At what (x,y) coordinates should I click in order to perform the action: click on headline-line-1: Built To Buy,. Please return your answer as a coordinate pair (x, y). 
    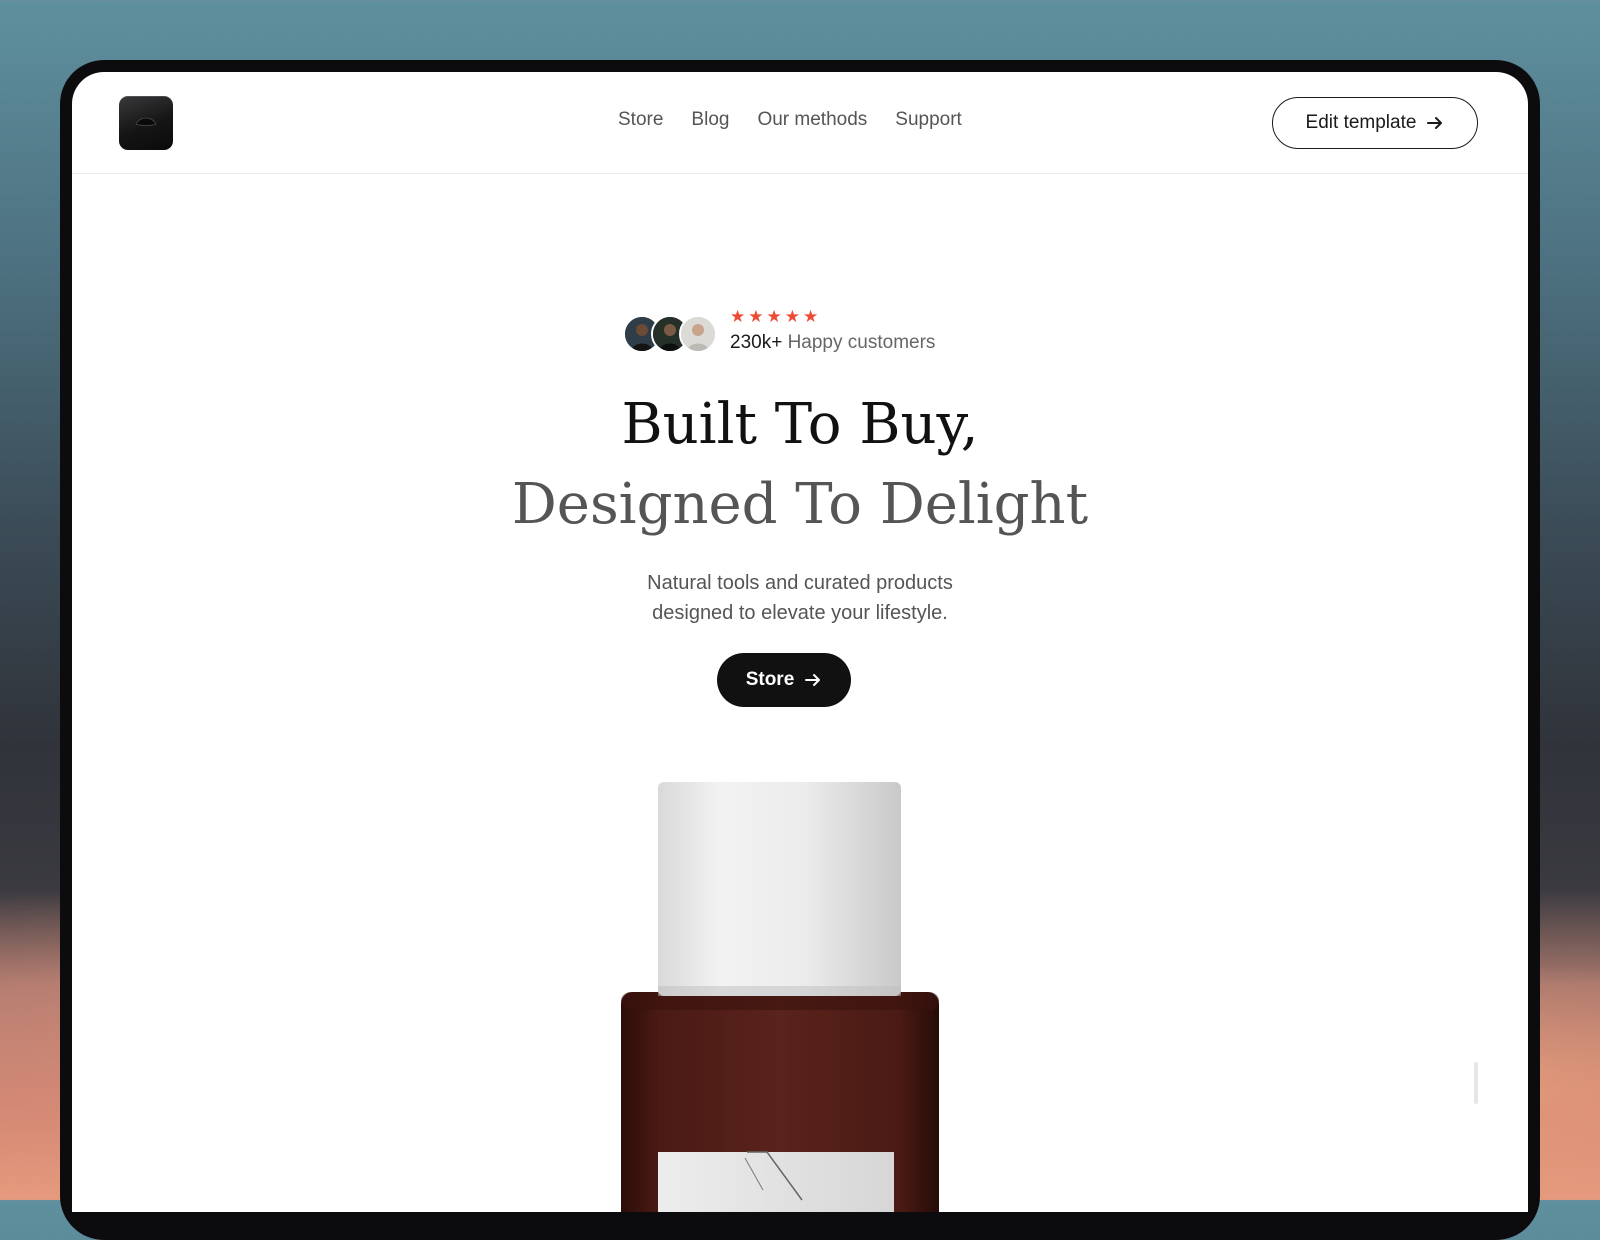
    Looking at the image, I should click on (800, 424).